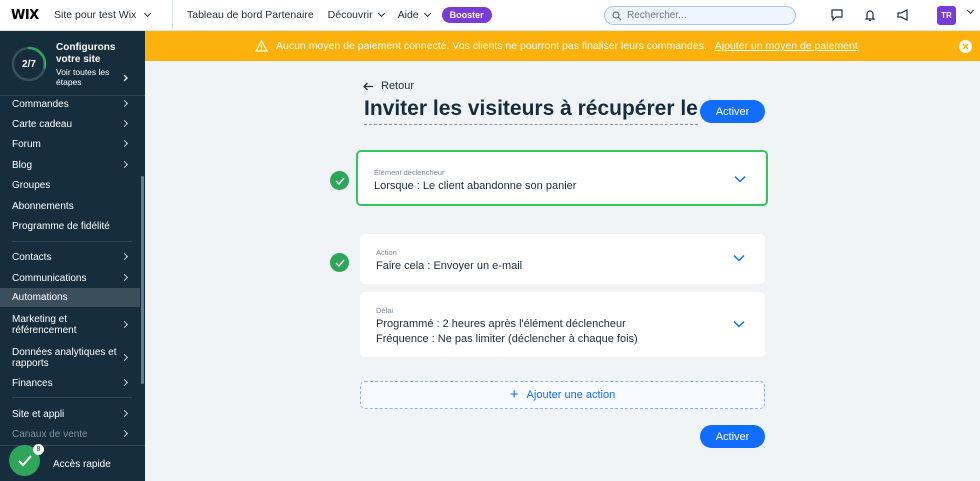 The height and width of the screenshot is (481, 980). I want to click on avatar: TR, so click(946, 15).